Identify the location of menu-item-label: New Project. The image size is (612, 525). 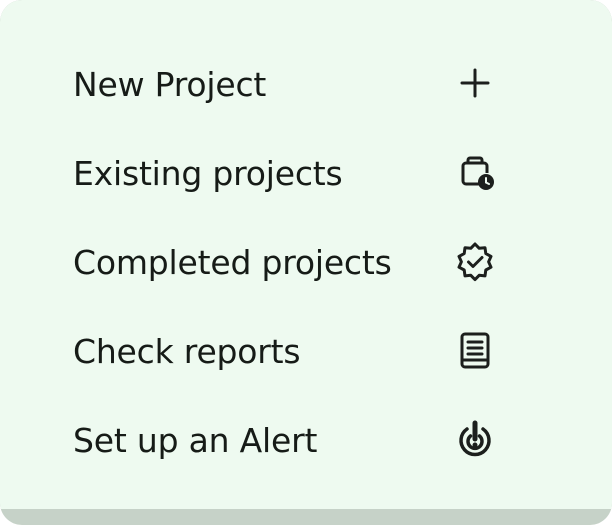
(170, 84).